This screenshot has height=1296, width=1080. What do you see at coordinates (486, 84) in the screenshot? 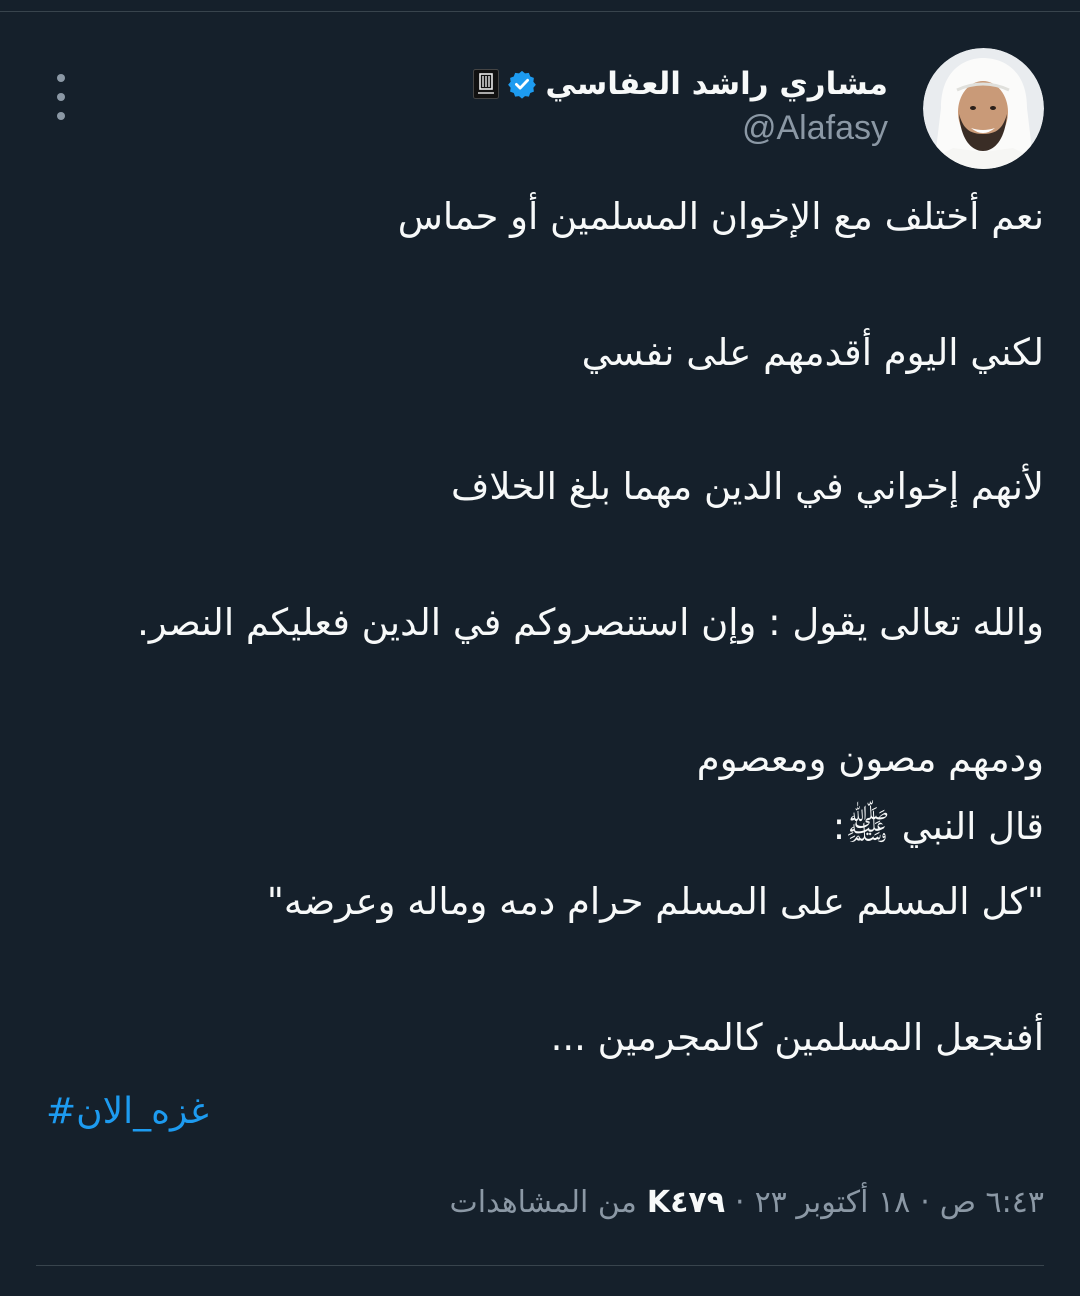
I see `affiliation-logo-icon` at bounding box center [486, 84].